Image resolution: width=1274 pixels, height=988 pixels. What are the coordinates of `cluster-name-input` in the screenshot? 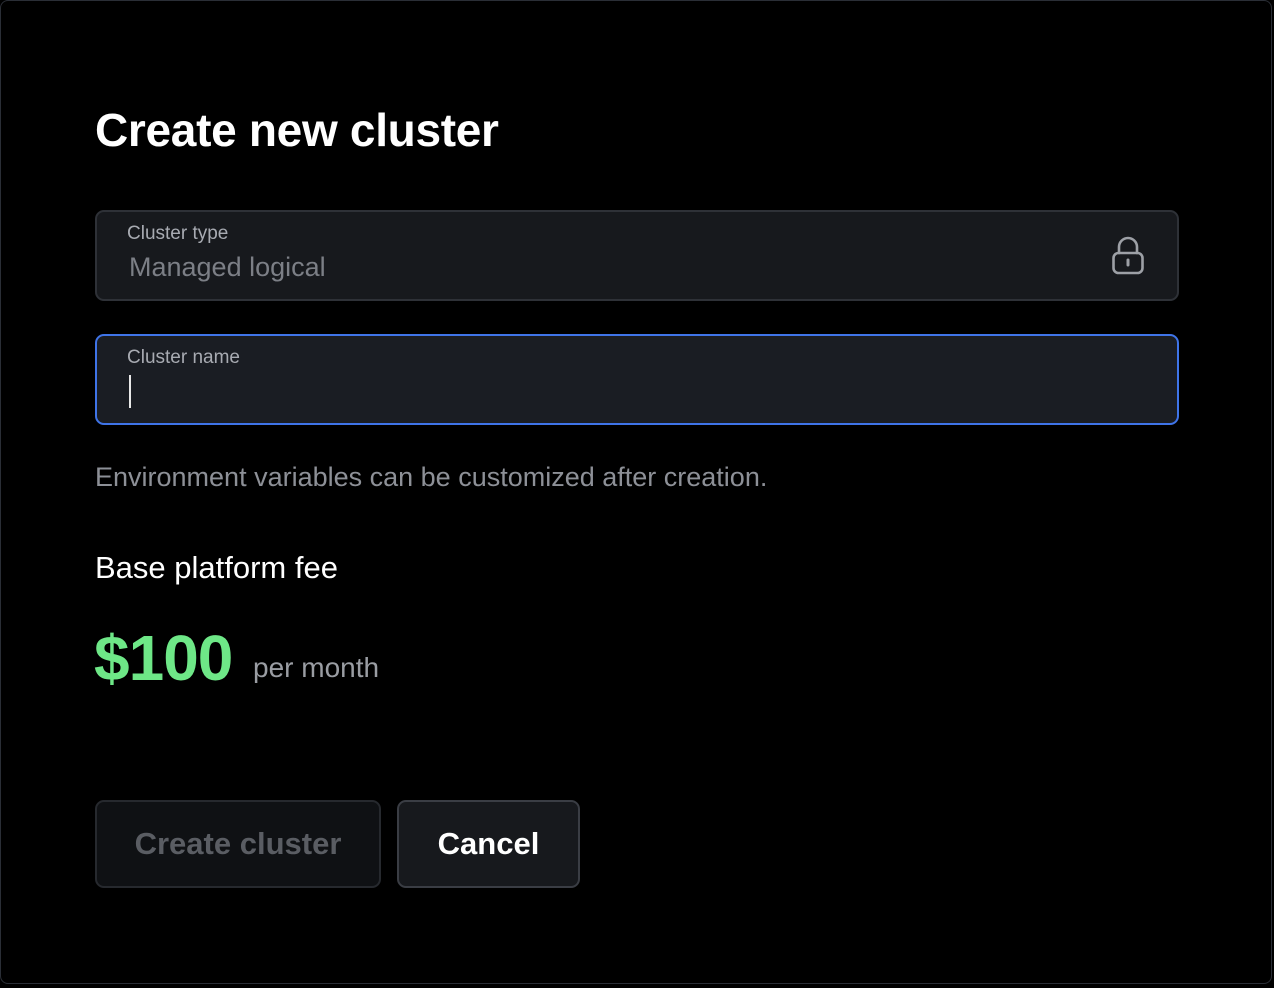 It's located at (627, 392).